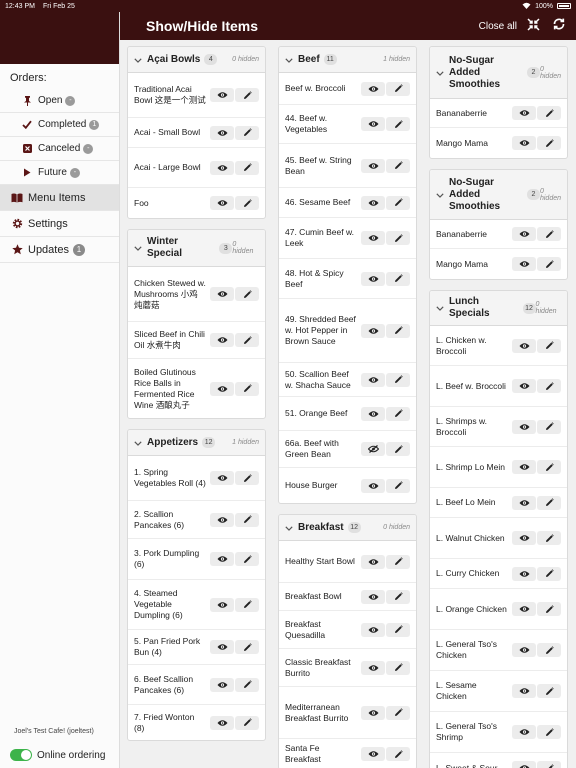 Image resolution: width=576 pixels, height=768 pixels. What do you see at coordinates (196, 443) in the screenshot?
I see `category-header: Appetizers 12 1 hidden` at bounding box center [196, 443].